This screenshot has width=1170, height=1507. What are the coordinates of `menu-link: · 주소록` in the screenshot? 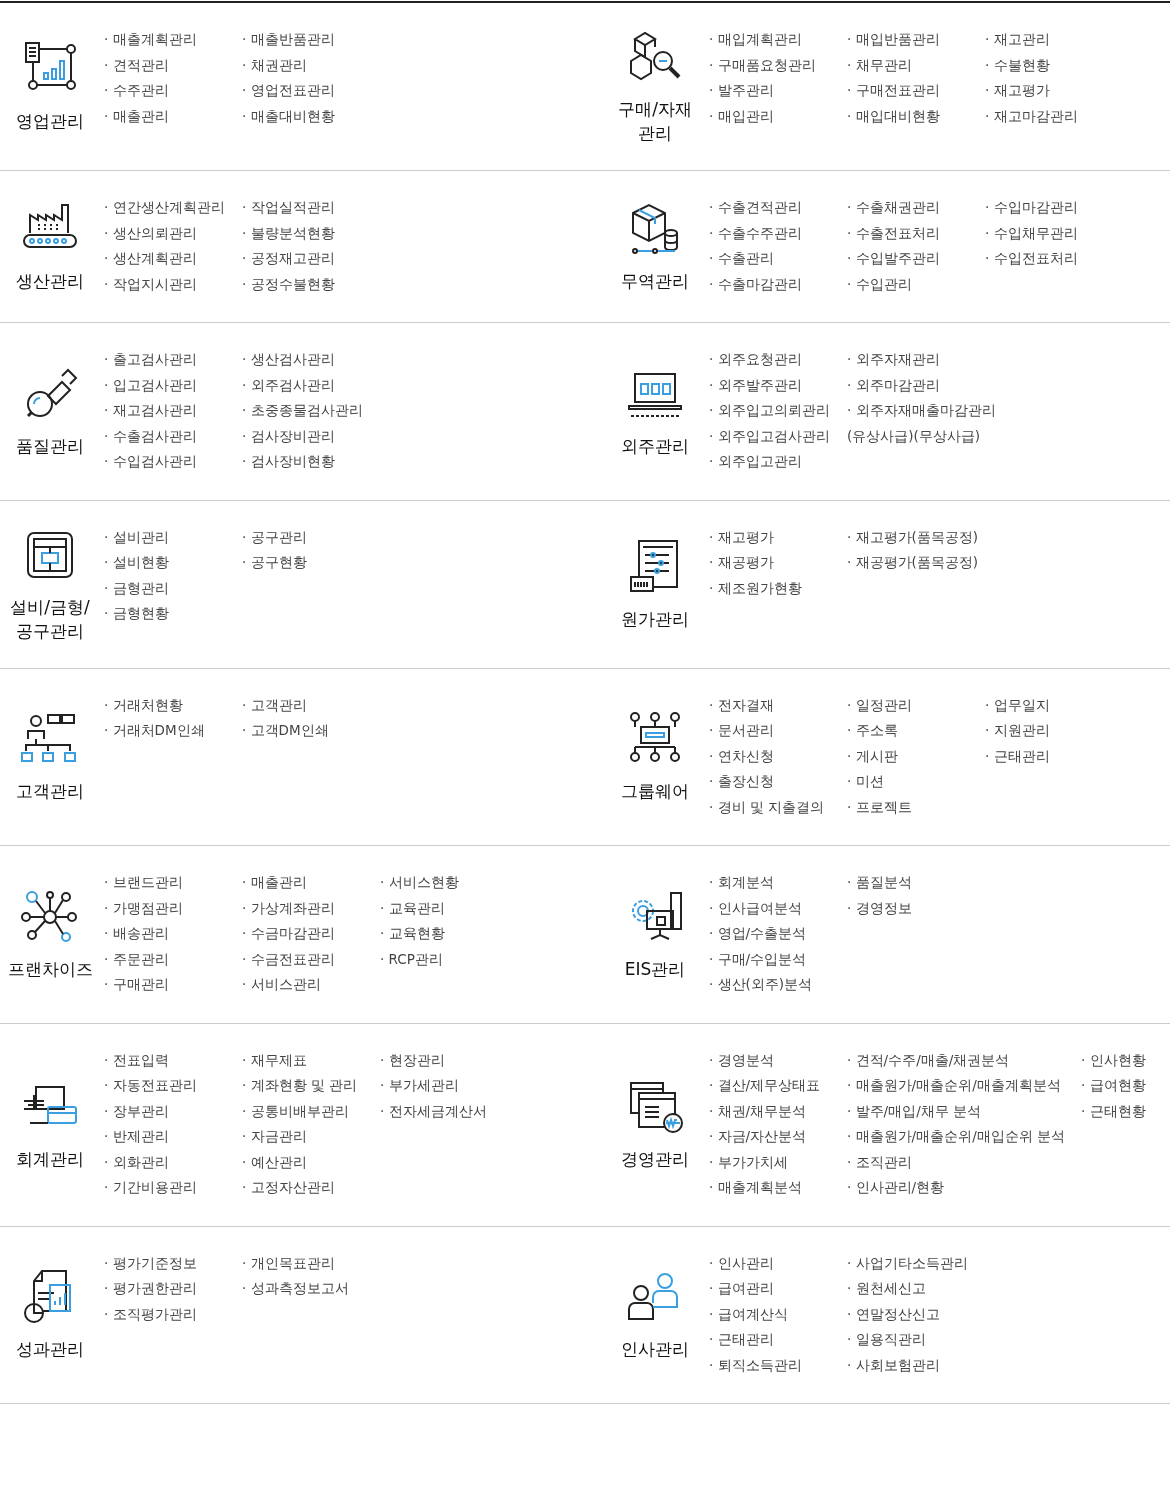 It's located at (908, 731).